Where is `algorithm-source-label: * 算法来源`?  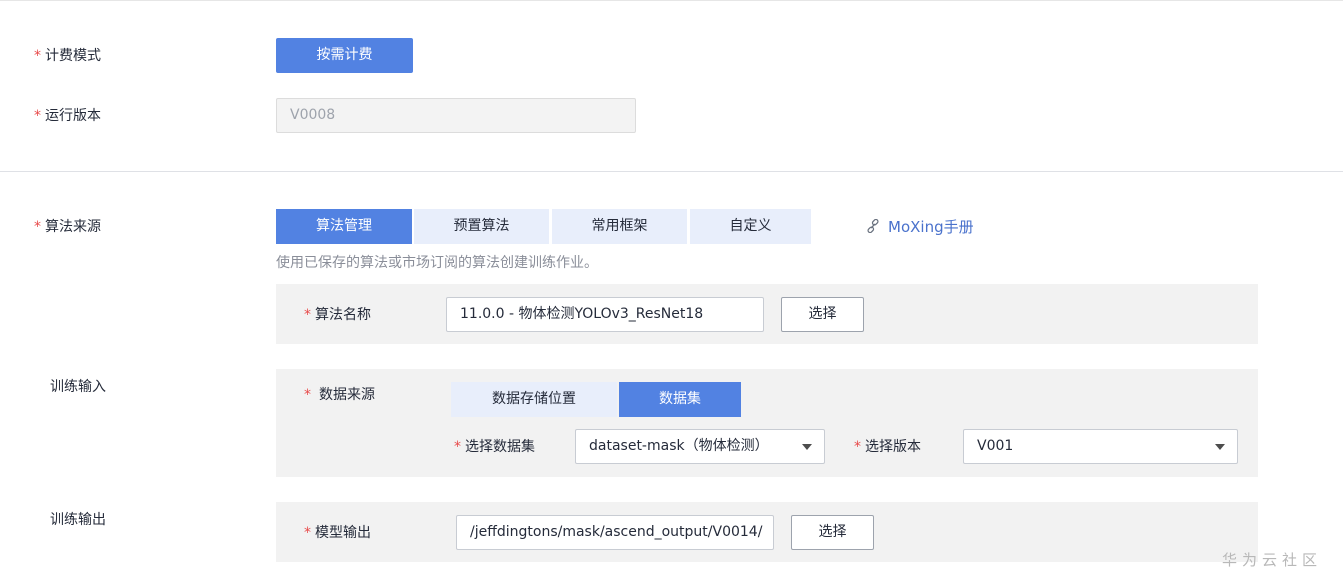 algorithm-source-label: * 算法来源 is located at coordinates (67, 227).